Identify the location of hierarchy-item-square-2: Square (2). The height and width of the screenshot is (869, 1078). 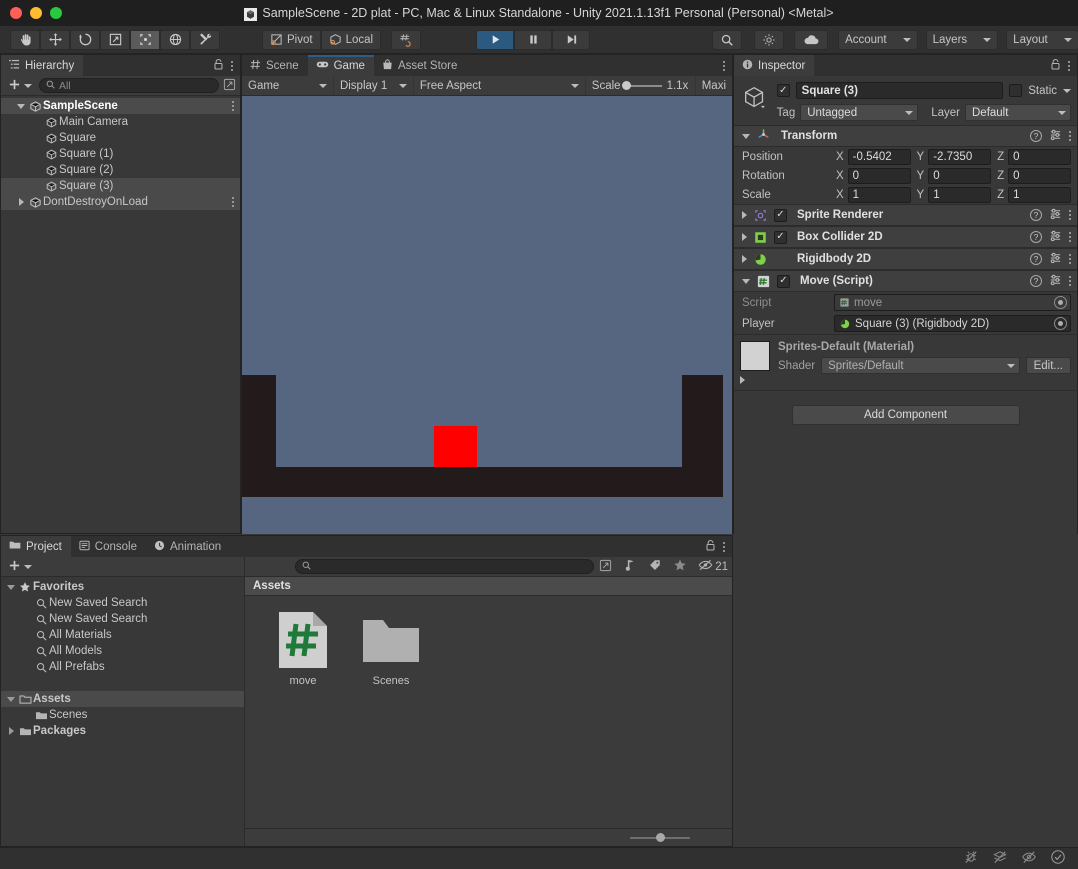
(120, 170).